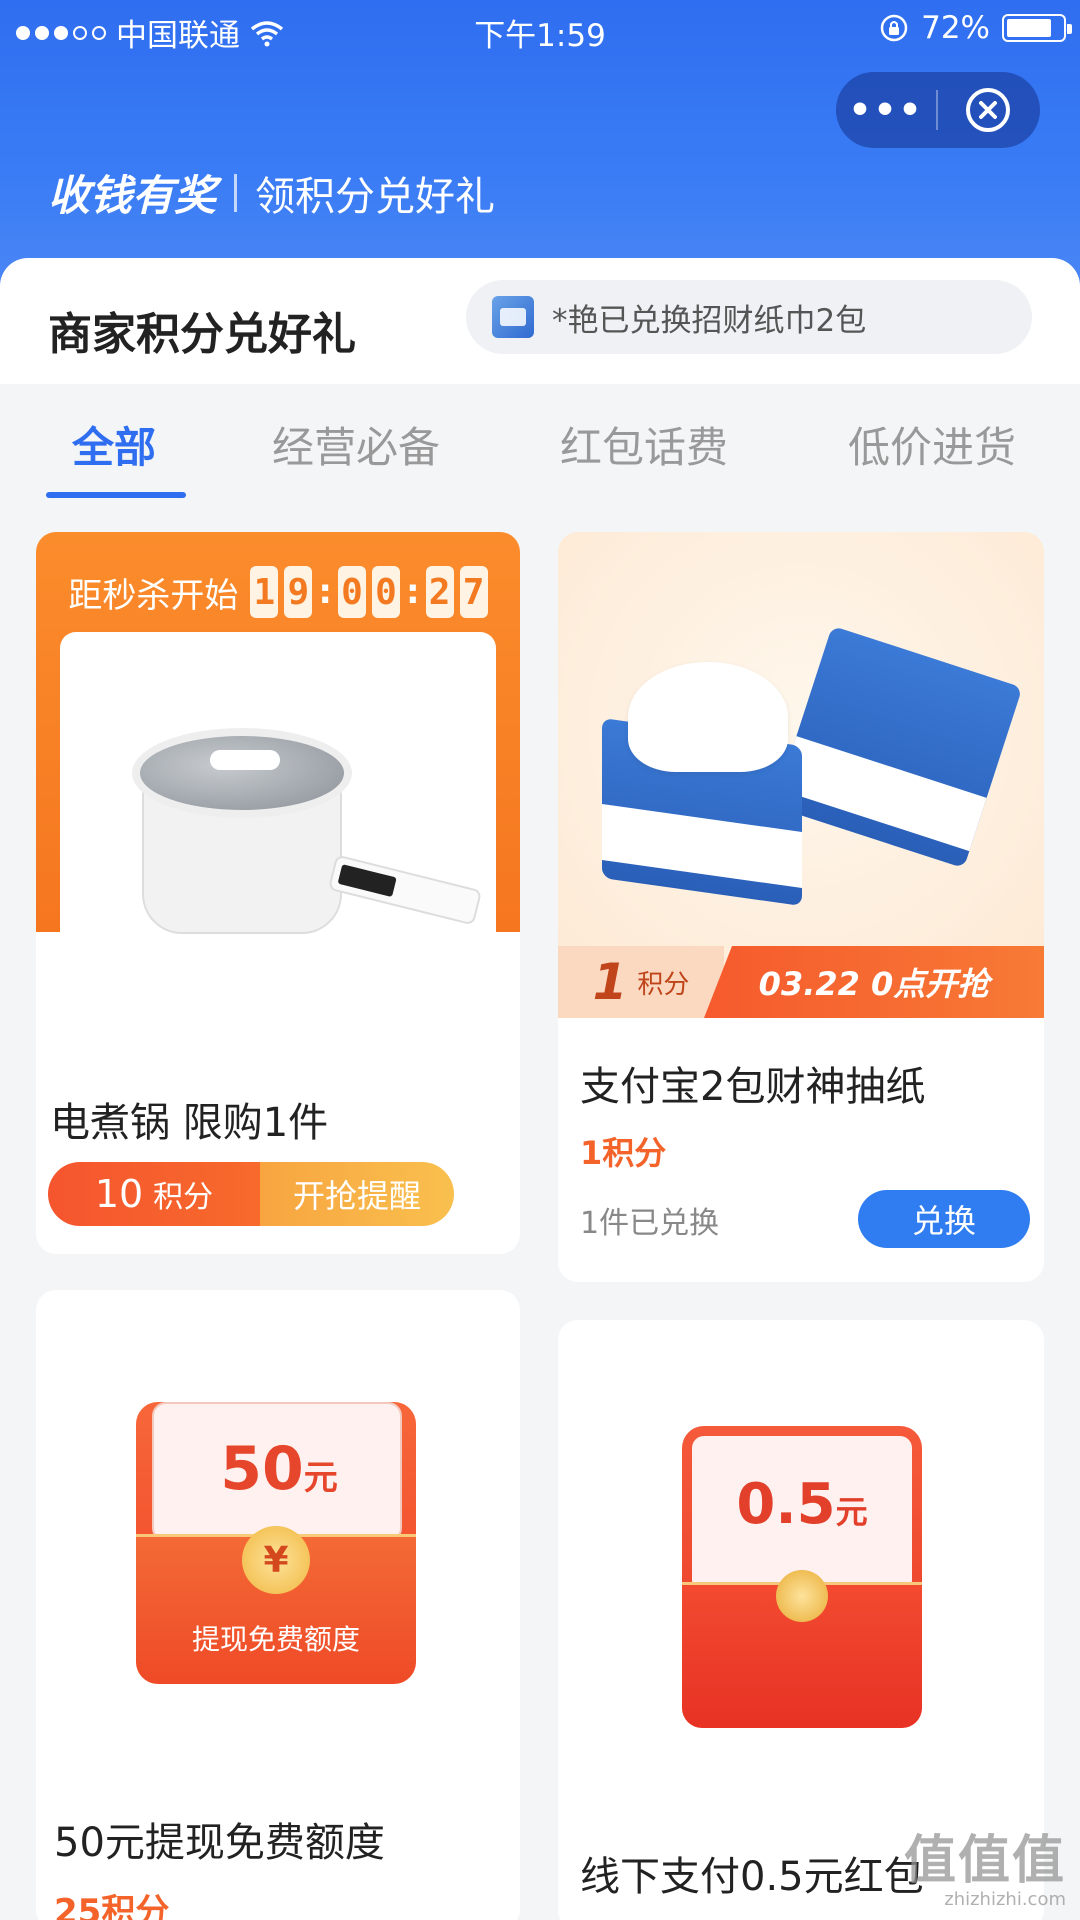  I want to click on exchange-ticker: *艳已兑换招财纸巾2包, so click(749, 317).